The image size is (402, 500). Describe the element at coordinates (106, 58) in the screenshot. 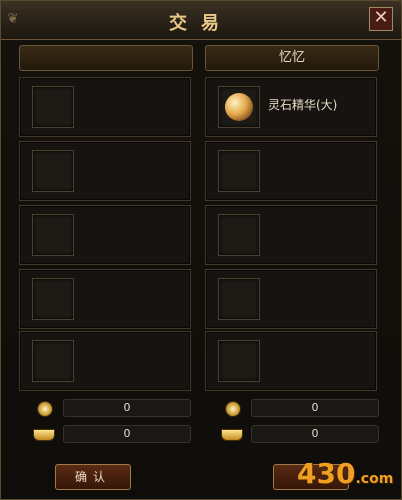

I see `partner-name-header` at that location.